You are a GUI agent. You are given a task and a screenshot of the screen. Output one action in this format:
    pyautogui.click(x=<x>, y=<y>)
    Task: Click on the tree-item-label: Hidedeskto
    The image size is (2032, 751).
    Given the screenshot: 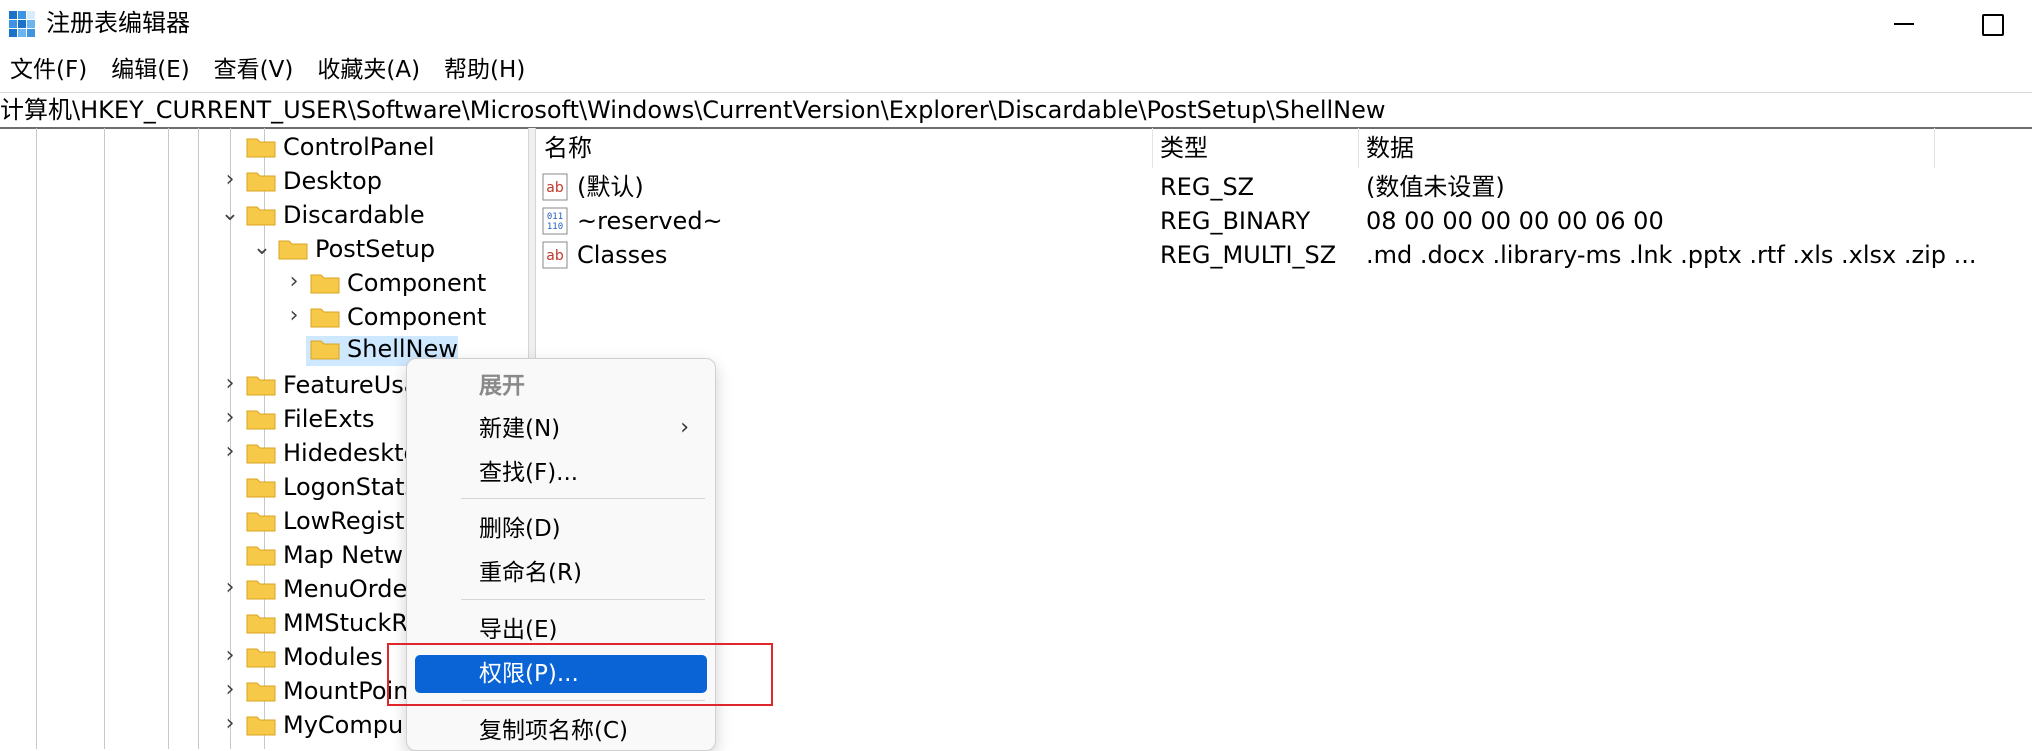 What is the action you would take?
    pyautogui.click(x=351, y=453)
    